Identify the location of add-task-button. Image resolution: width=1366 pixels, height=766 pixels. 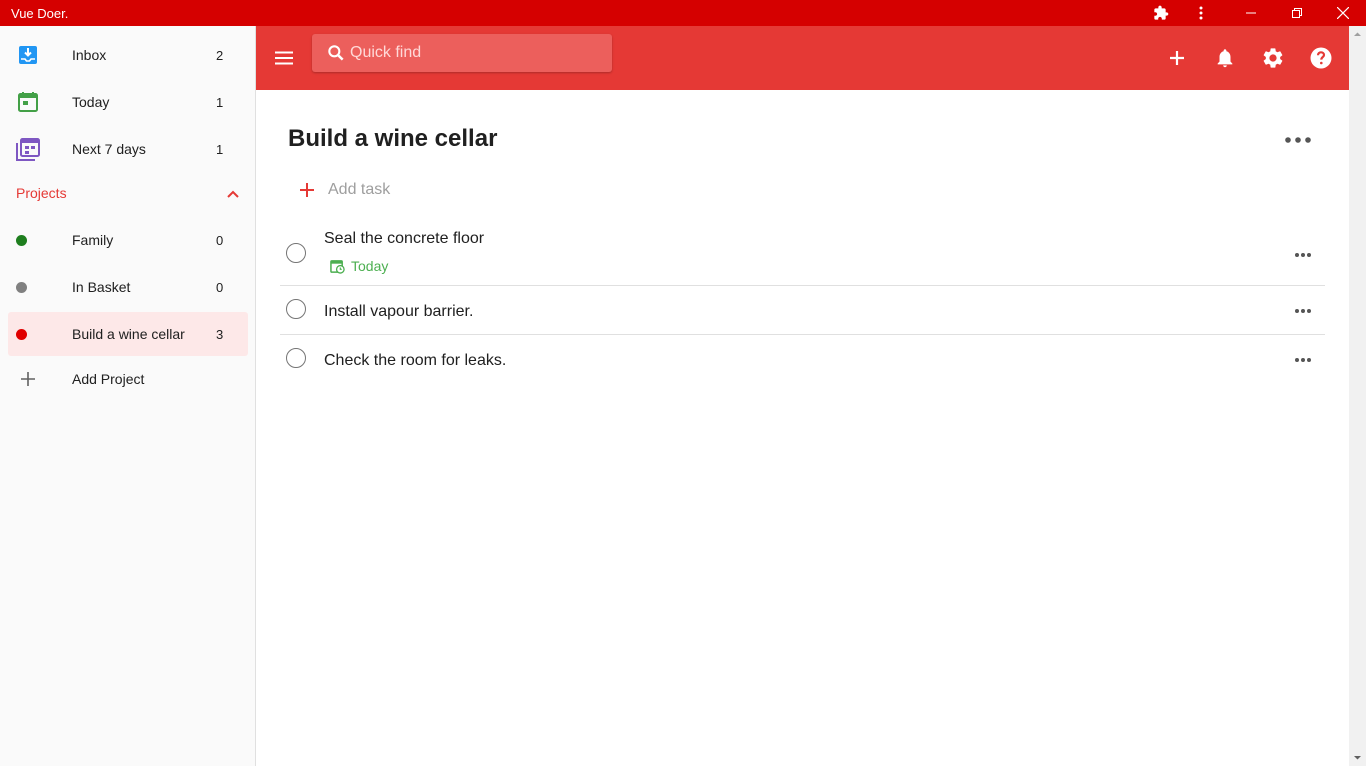
(1177, 58).